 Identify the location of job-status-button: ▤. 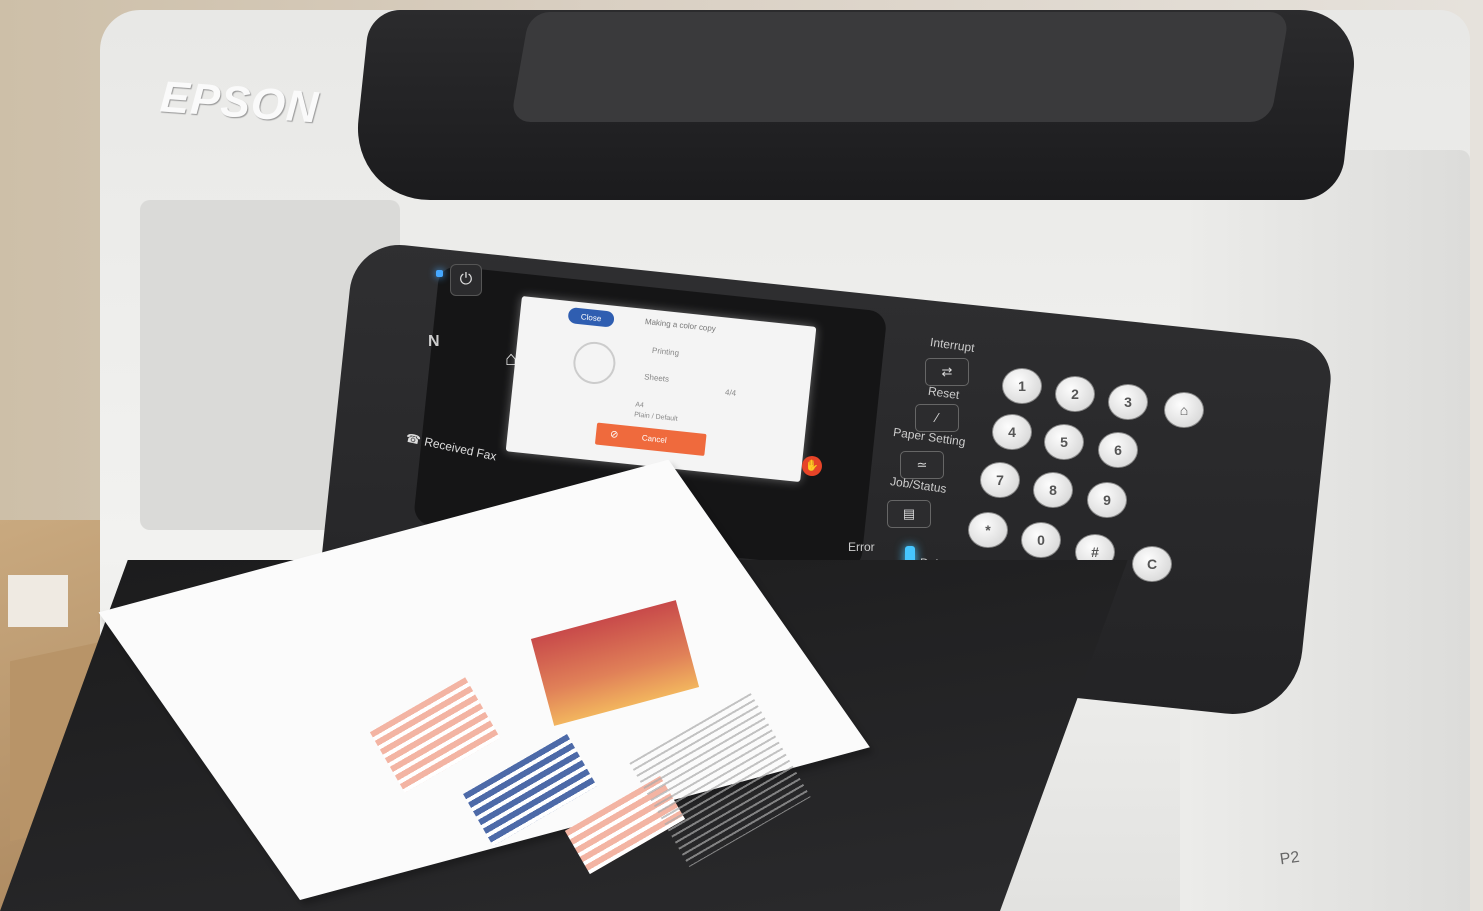
(909, 514).